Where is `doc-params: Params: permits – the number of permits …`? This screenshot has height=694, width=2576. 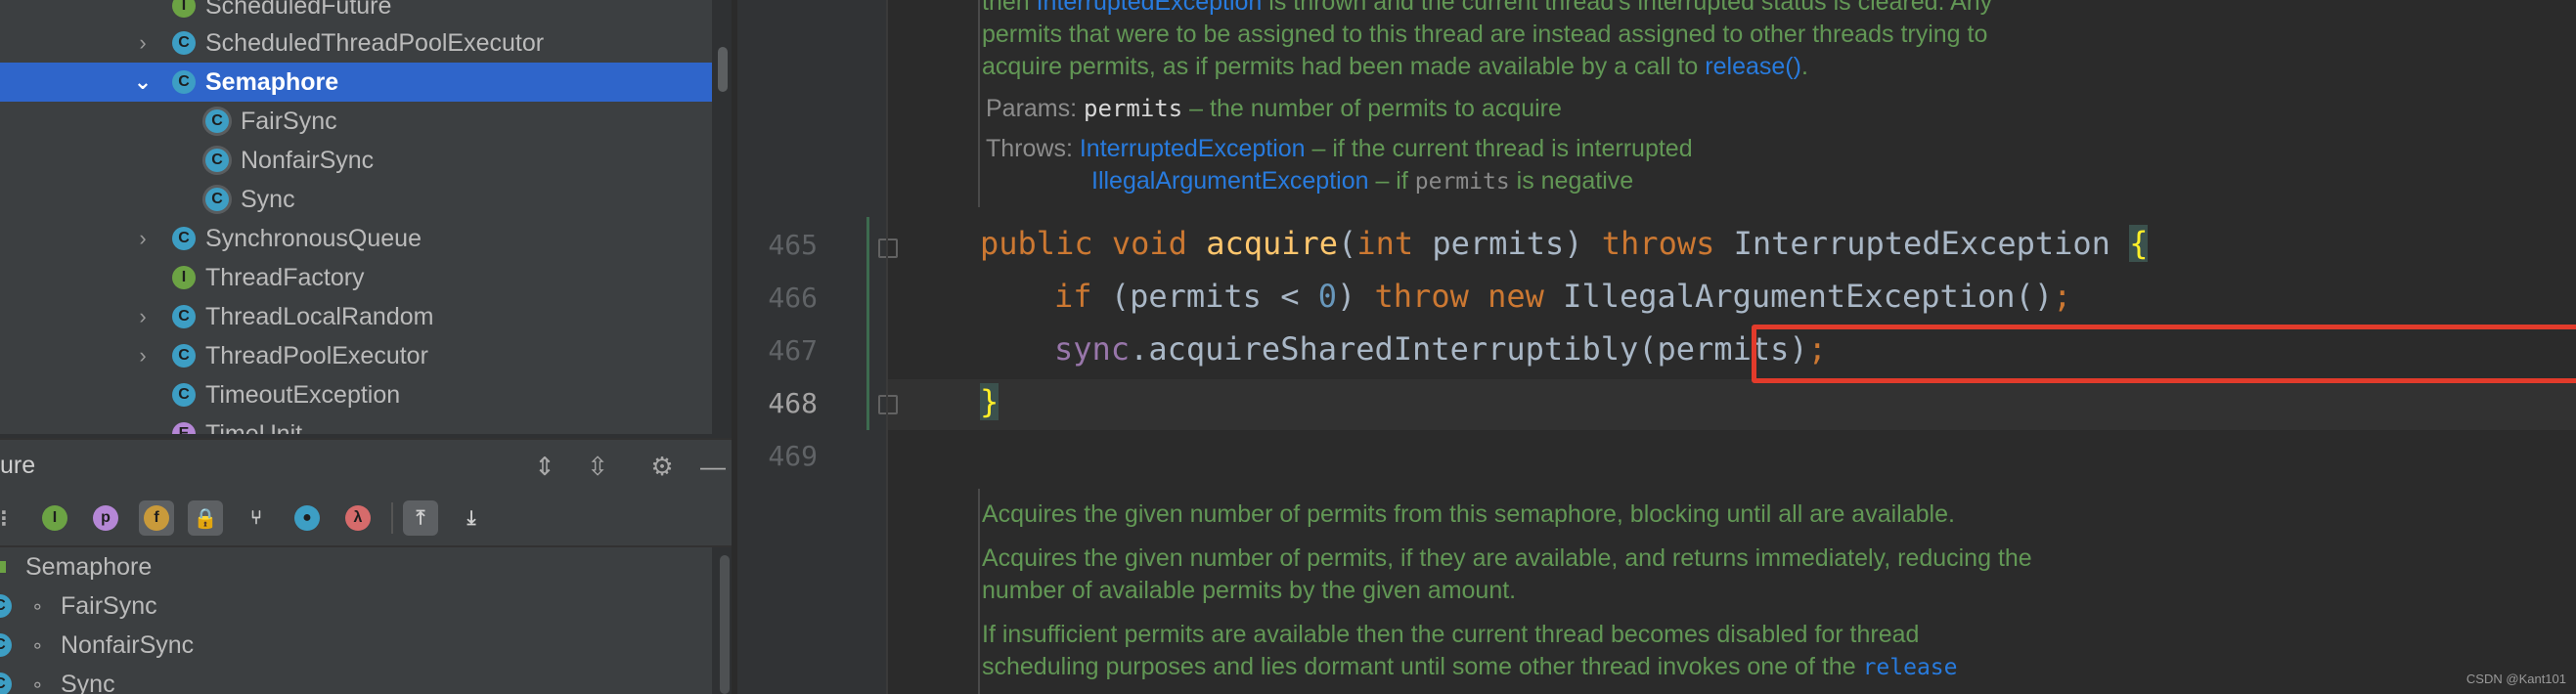 doc-params: Params: permits – the number of permits … is located at coordinates (1274, 108).